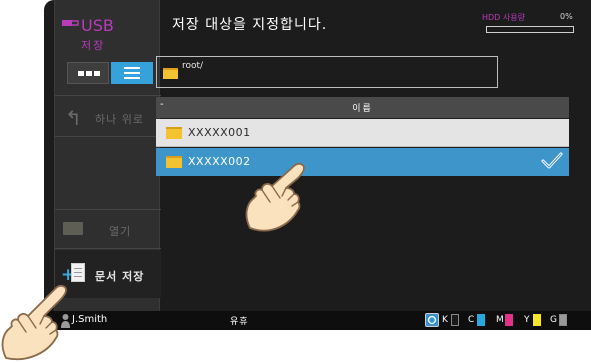 The height and width of the screenshot is (363, 591). Describe the element at coordinates (327, 72) in the screenshot. I see `current-path-field: root/` at that location.